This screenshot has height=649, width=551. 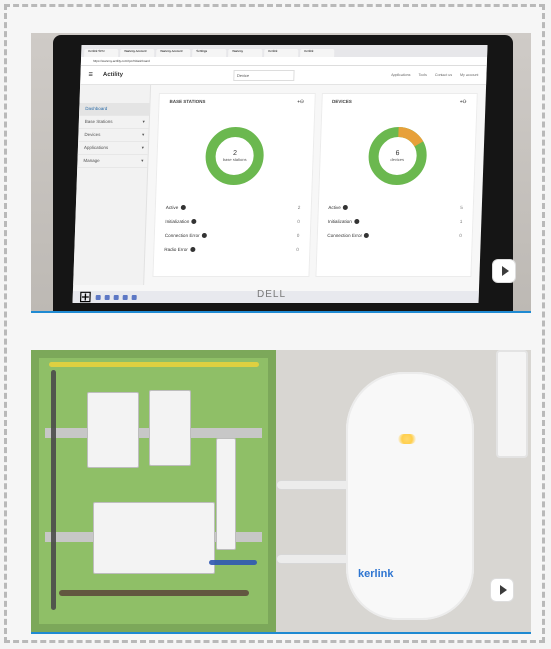 I want to click on sidebar-item-devices: Devices ▾, so click(x=113, y=135).